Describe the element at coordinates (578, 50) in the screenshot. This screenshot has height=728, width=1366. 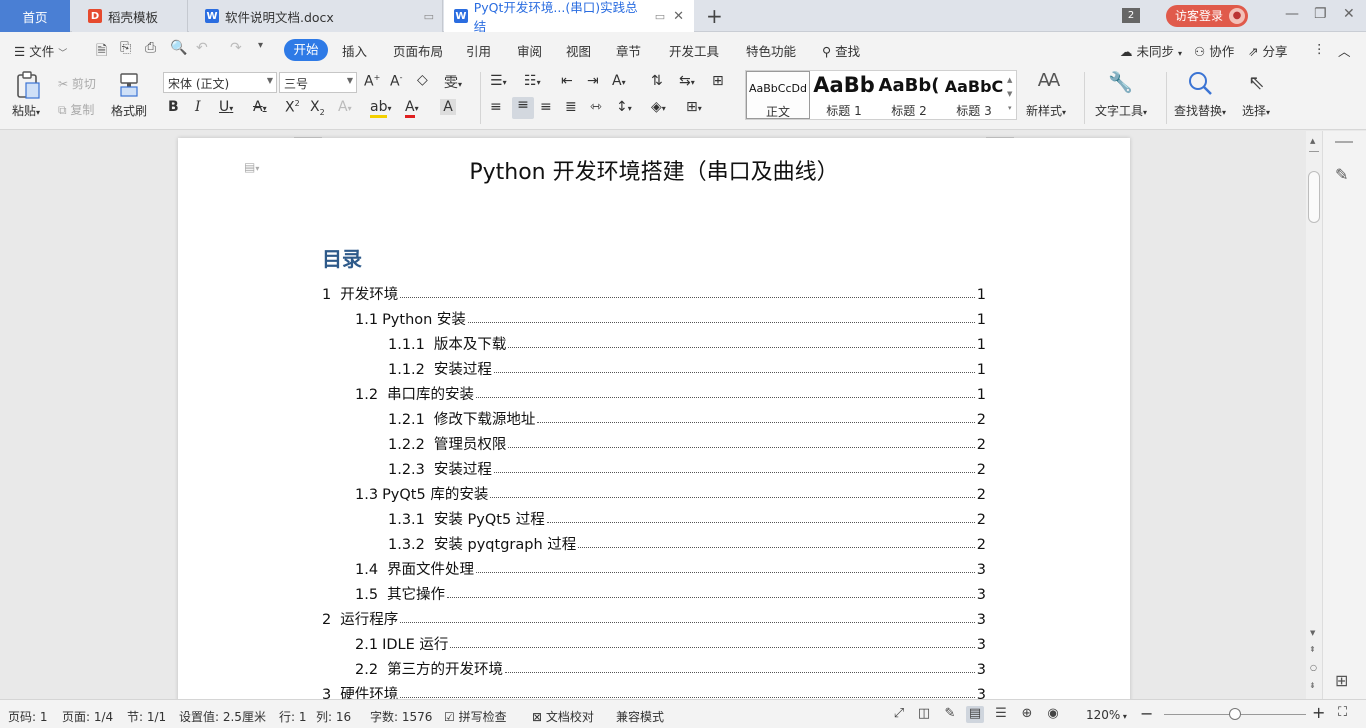
I see `tab-view: 视图` at that location.